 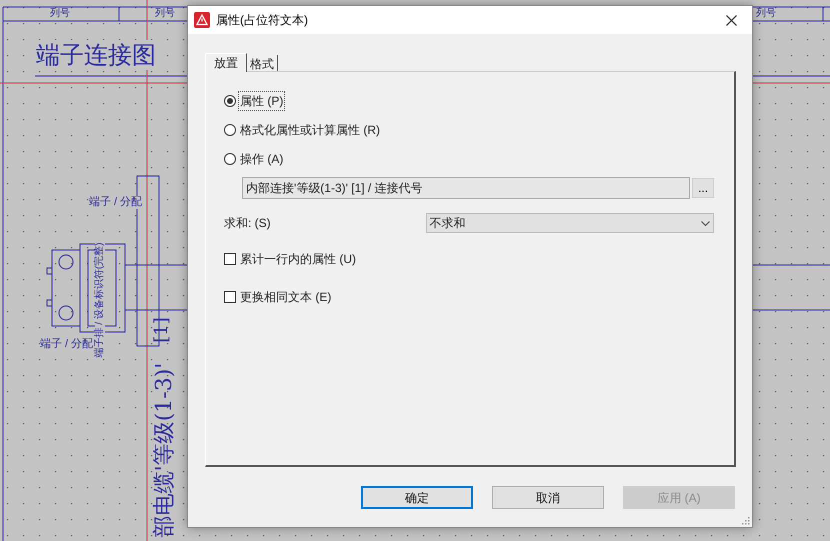 What do you see at coordinates (165, 450) in the screenshot?
I see `drawing-label: 部电缆'等级(1-3)'` at bounding box center [165, 450].